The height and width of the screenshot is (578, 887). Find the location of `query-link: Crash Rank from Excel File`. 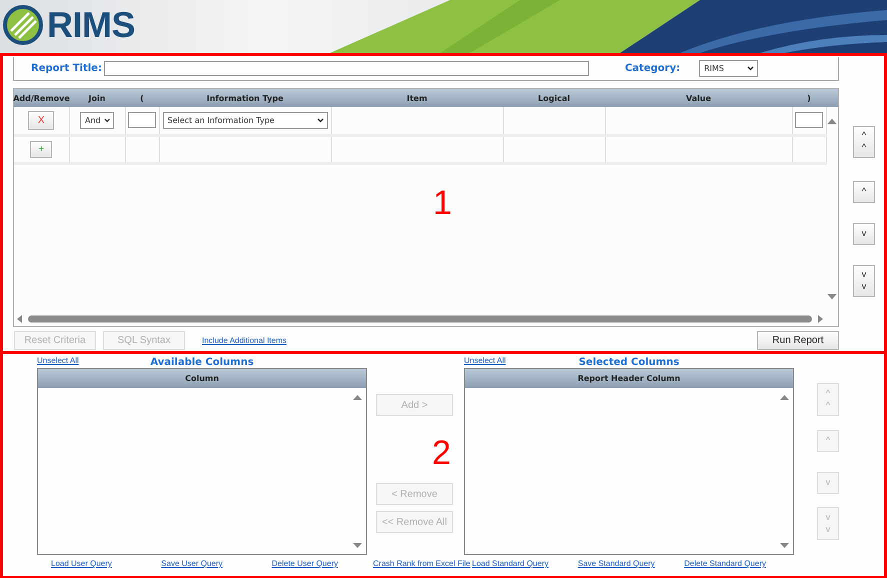

query-link: Crash Rank from Excel File is located at coordinates (421, 563).